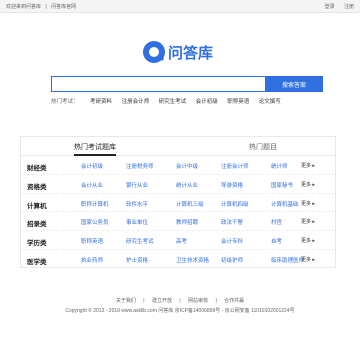 Image resolution: width=360 pixels, height=360 pixels. I want to click on site-logo: 问答库, so click(178, 52).